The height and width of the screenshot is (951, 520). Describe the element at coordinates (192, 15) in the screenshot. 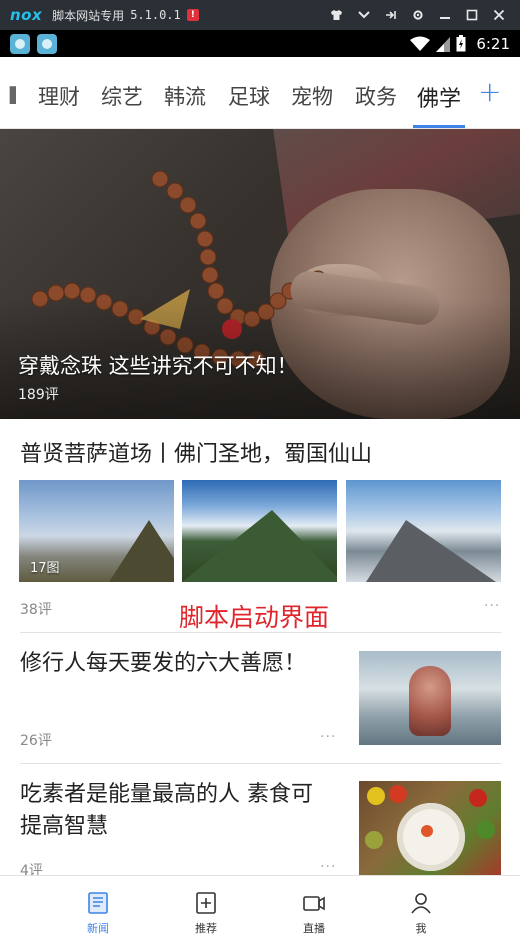

I see `alert-badge: !` at that location.